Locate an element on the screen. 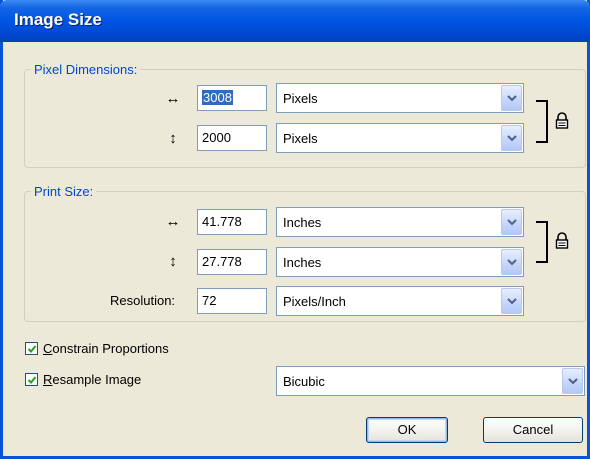  print-height-value: 27.778 is located at coordinates (222, 261).